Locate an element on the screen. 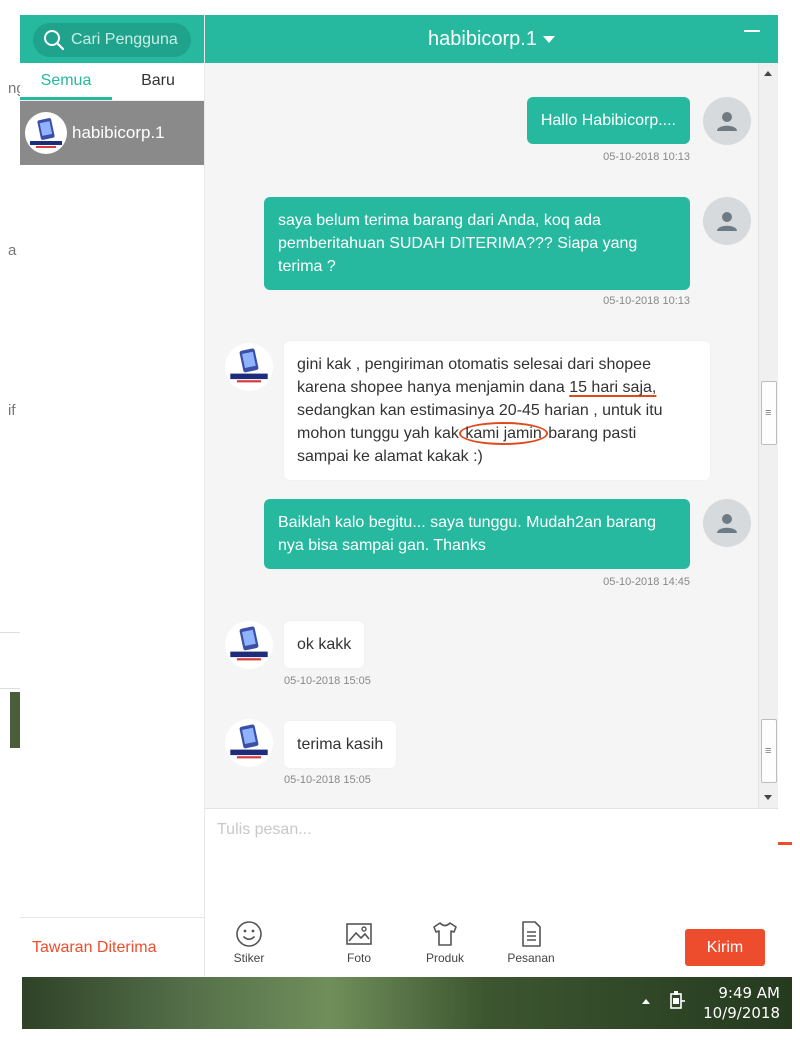 The height and width of the screenshot is (1042, 800). background-text-fragment: if is located at coordinates (12, 410).